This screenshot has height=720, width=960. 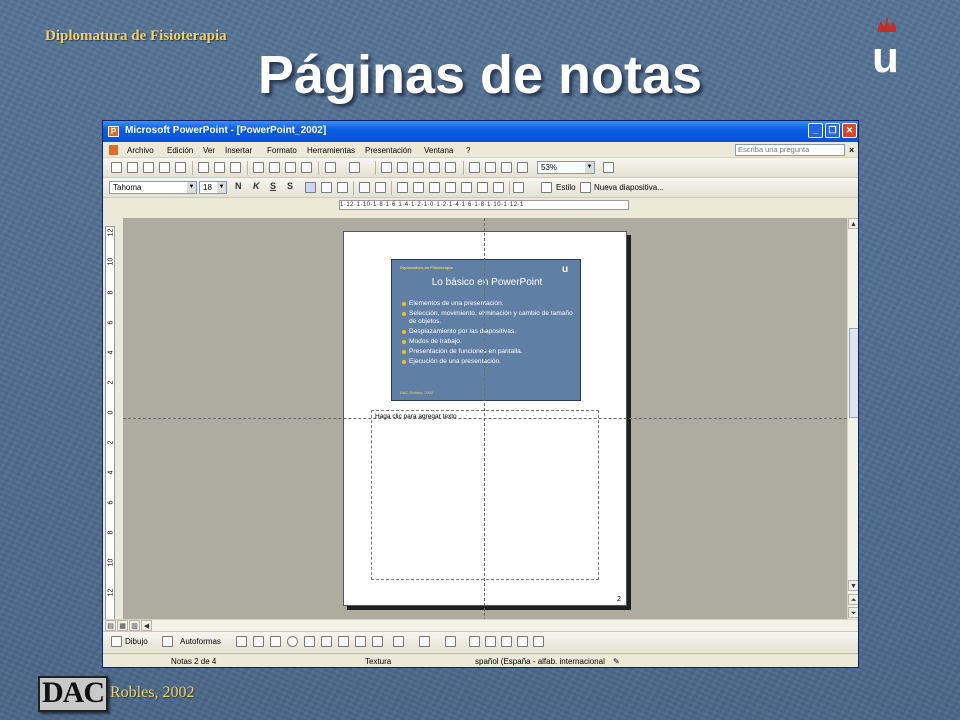 What do you see at coordinates (292, 641) in the screenshot?
I see `oval-icon` at bounding box center [292, 641].